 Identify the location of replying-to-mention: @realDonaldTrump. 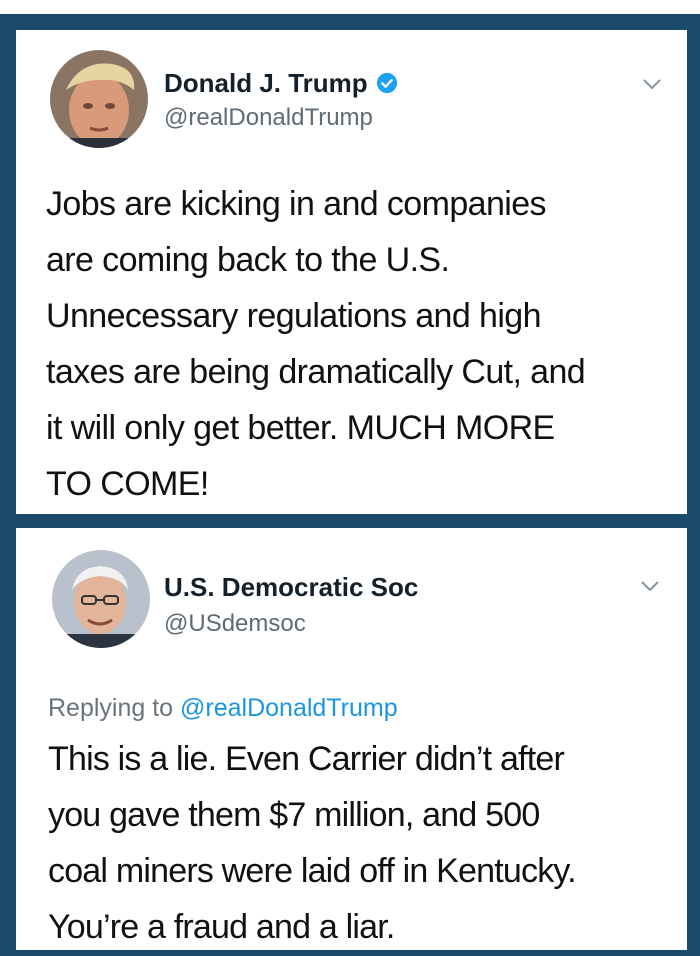
(289, 708).